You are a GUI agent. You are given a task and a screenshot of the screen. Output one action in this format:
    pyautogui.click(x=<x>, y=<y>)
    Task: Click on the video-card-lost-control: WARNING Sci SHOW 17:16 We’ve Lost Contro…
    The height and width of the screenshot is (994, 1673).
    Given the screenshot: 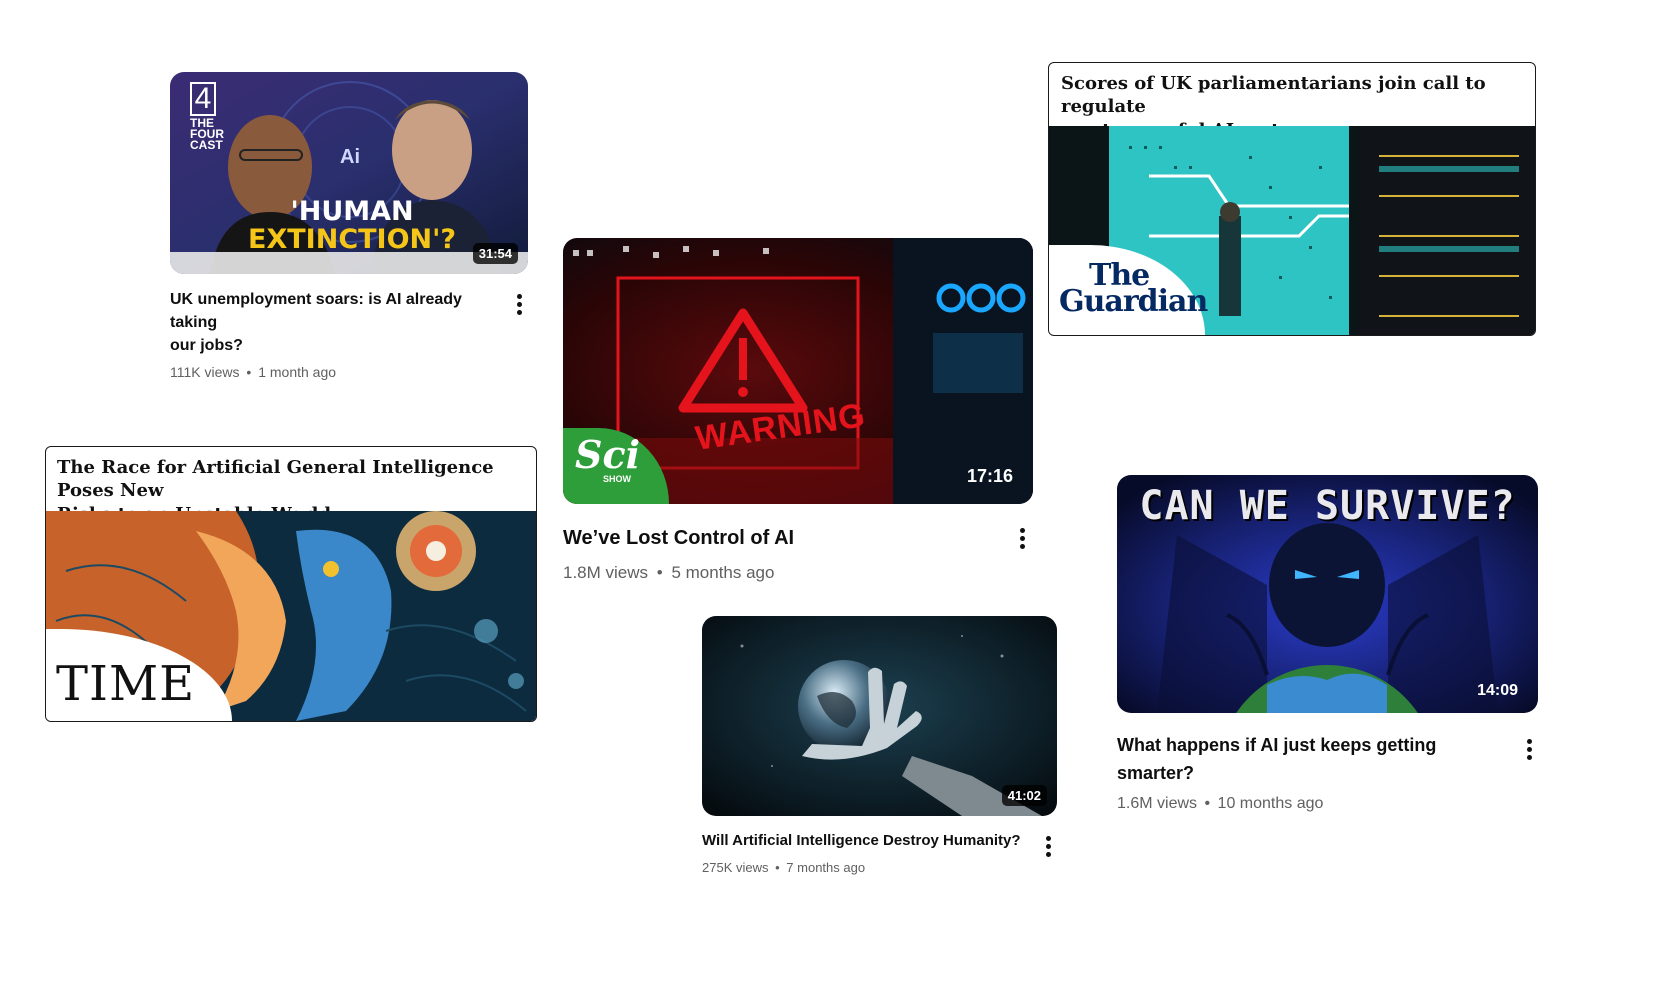 What is the action you would take?
    pyautogui.click(x=798, y=410)
    